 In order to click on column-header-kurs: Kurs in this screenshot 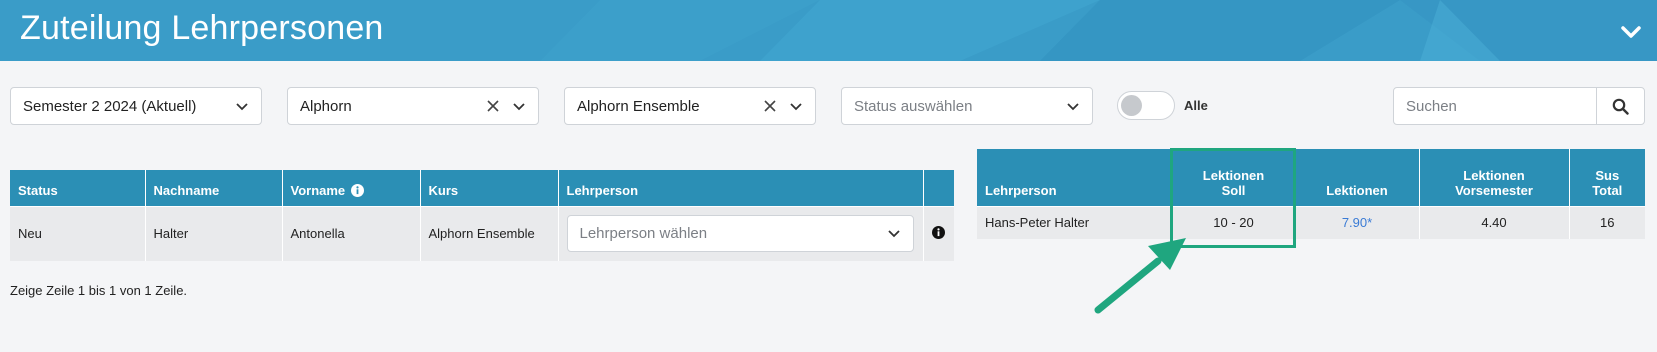, I will do `click(489, 188)`.